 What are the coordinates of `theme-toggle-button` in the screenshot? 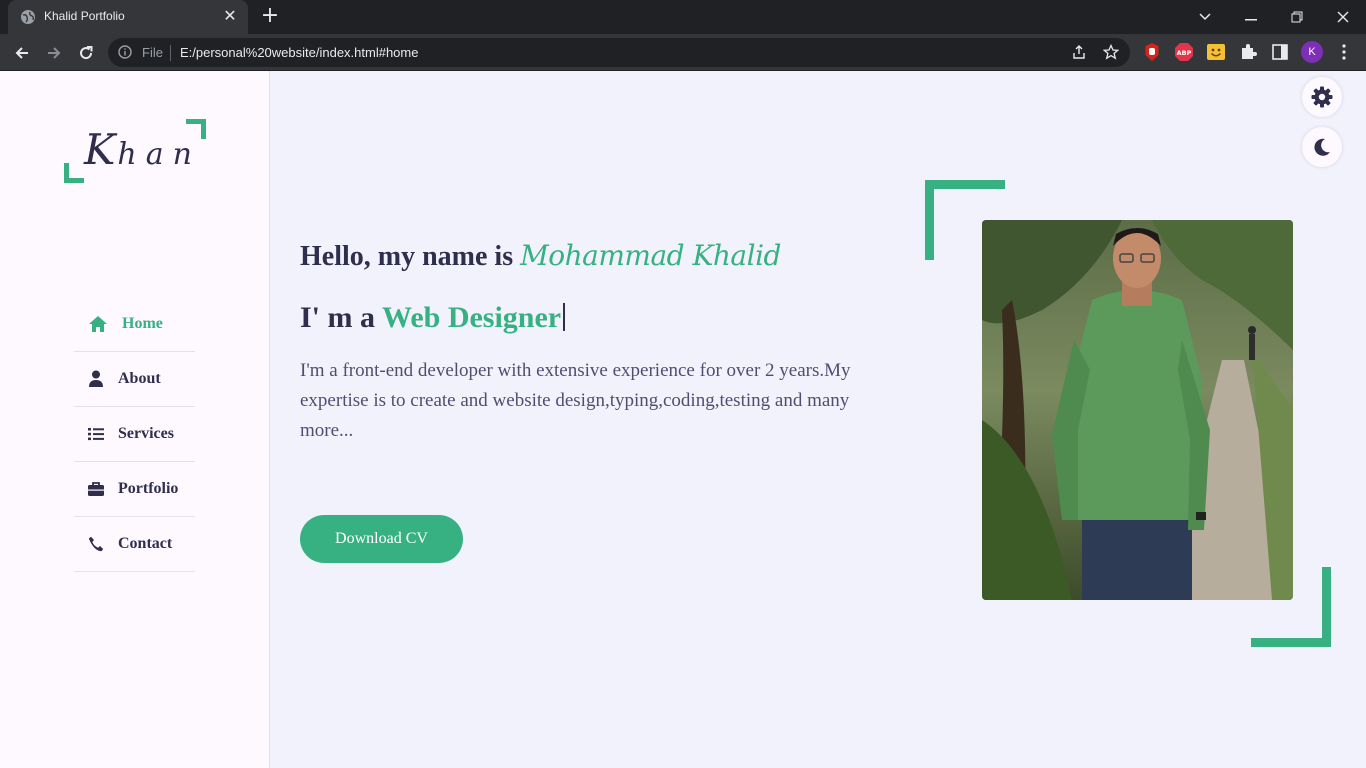 It's located at (1322, 147).